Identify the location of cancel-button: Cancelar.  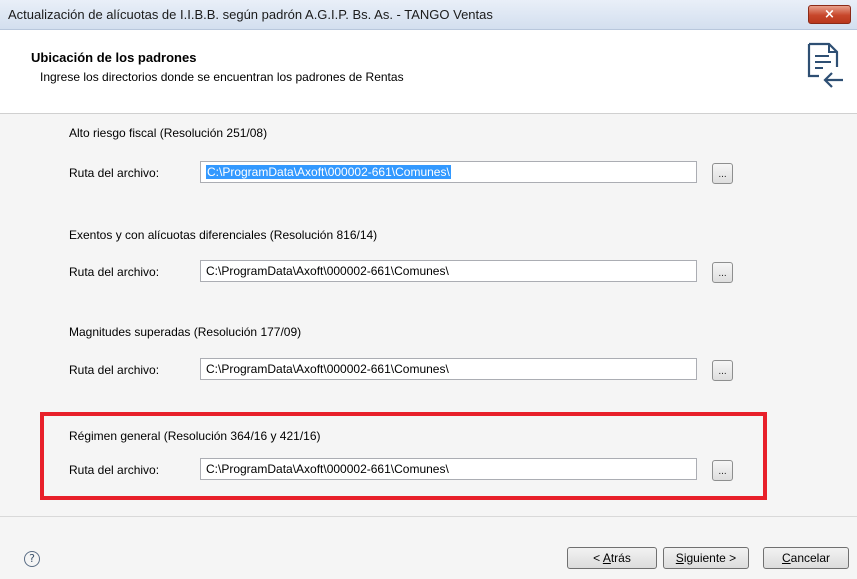
(806, 558).